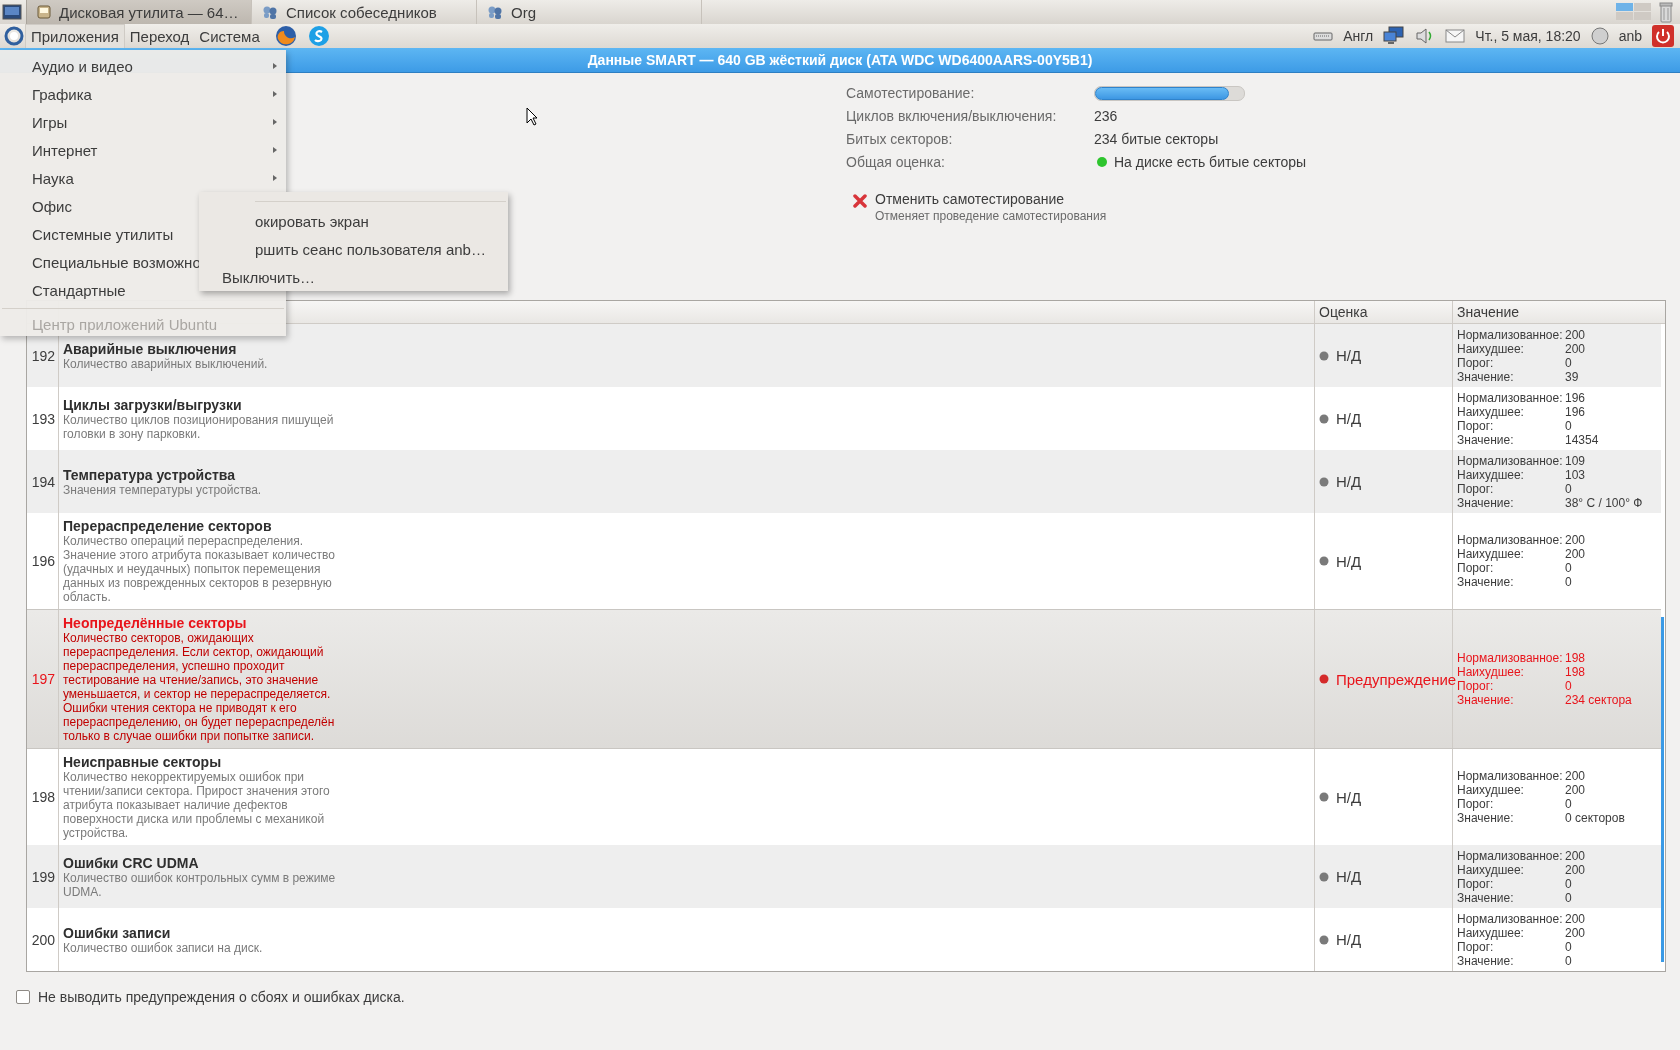 This screenshot has width=1680, height=1050. Describe the element at coordinates (860, 201) in the screenshot. I see `cancel-icon` at that location.